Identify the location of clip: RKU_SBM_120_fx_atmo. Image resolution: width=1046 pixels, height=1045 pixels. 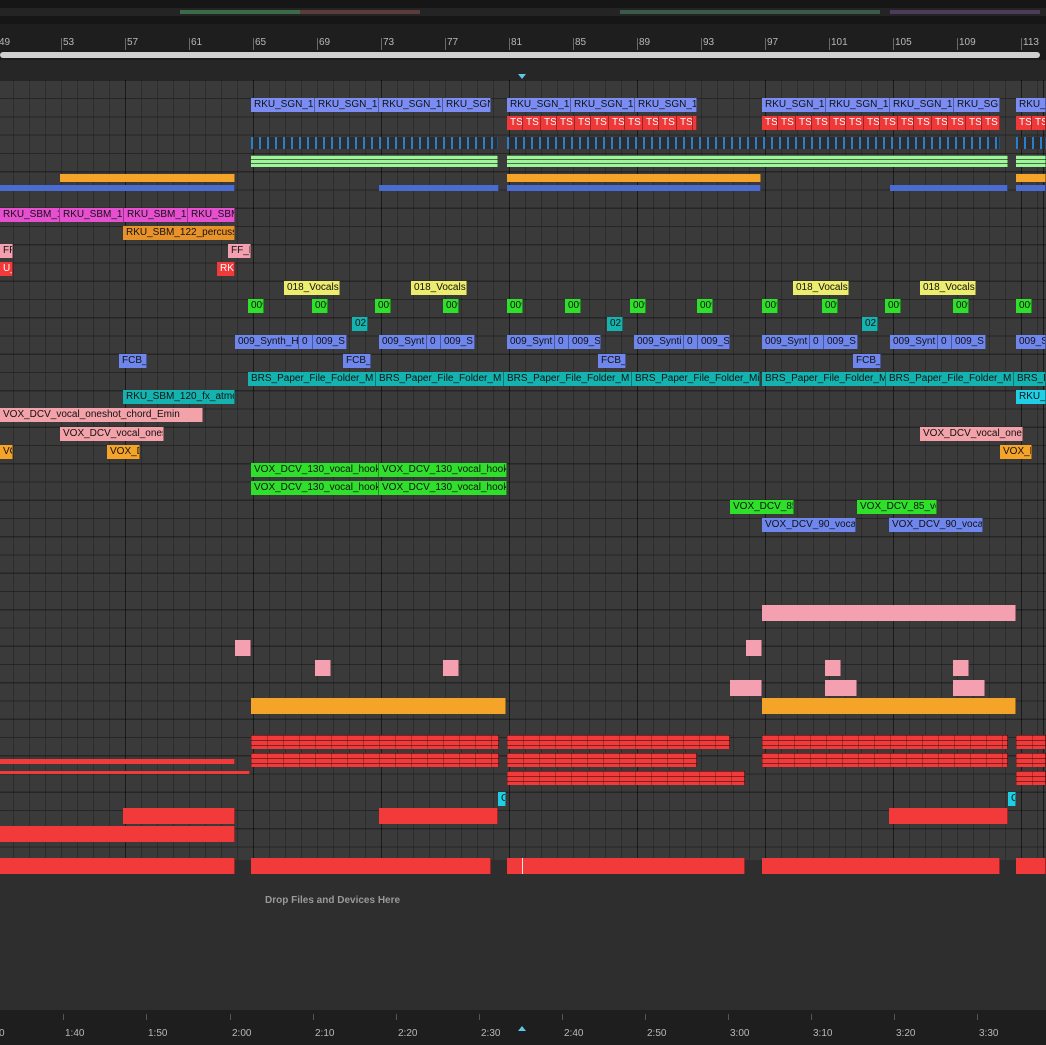
(179, 397).